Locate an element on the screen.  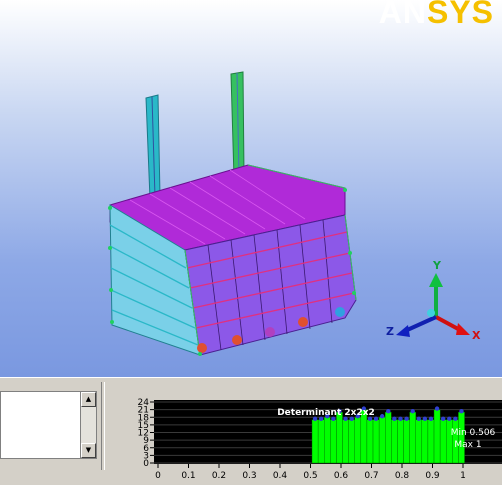
scroll-up-button: ▲ is located at coordinates (88, 399).